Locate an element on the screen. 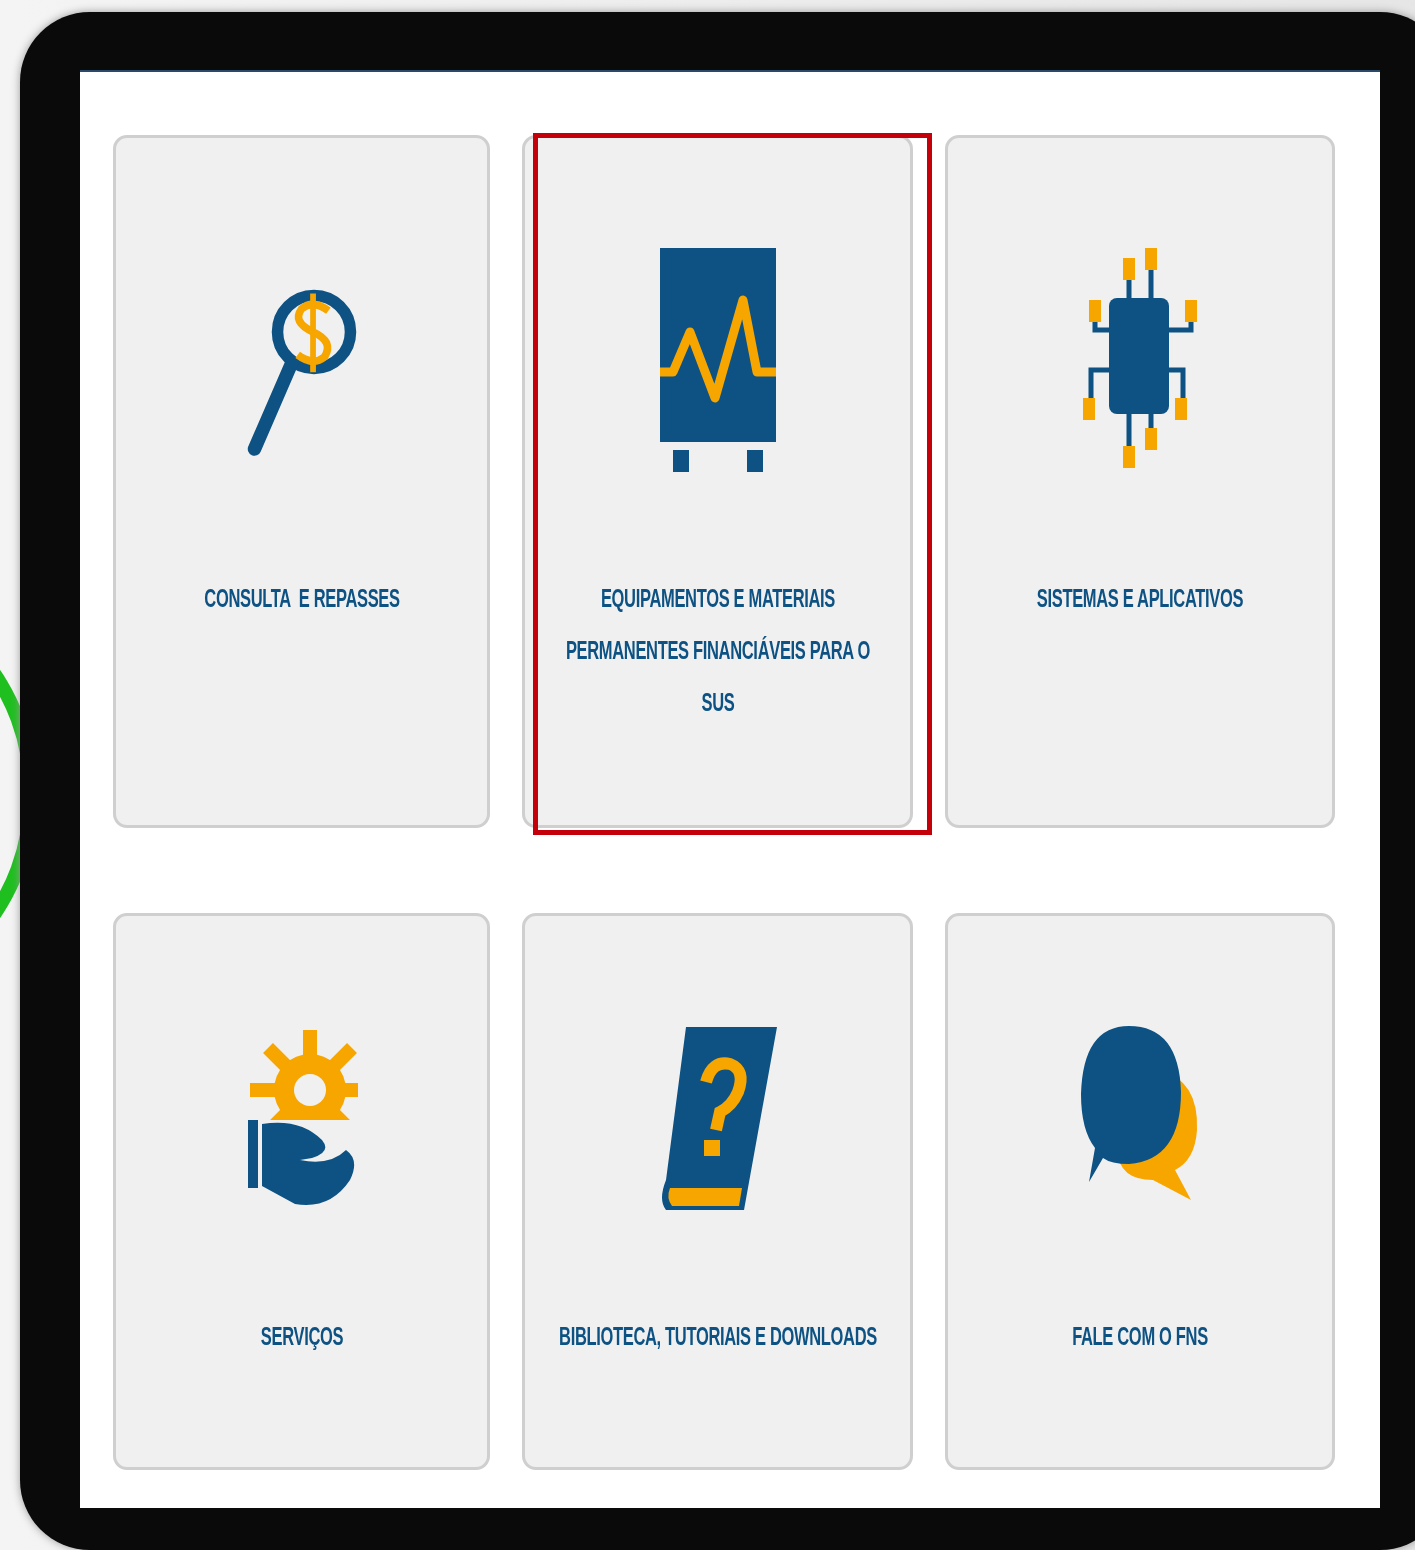 This screenshot has width=1415, height=1550. monitor-cart-icon is located at coordinates (717, 359).